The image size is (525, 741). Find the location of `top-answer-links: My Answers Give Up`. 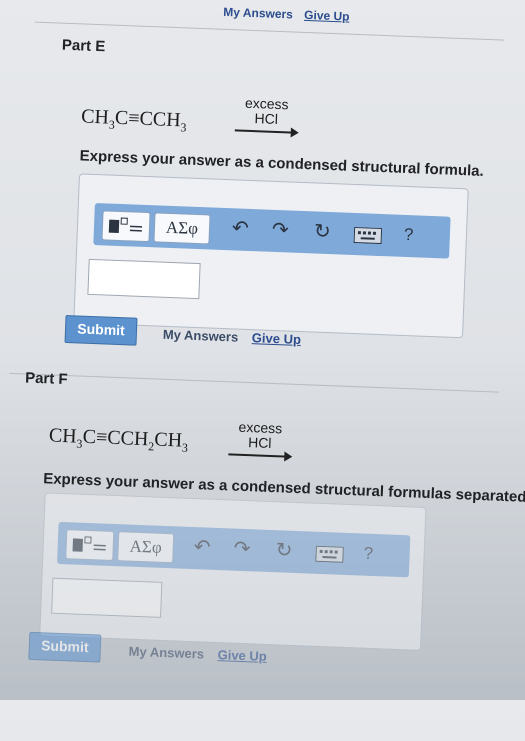

top-answer-links: My Answers Give Up is located at coordinates (286, 14).